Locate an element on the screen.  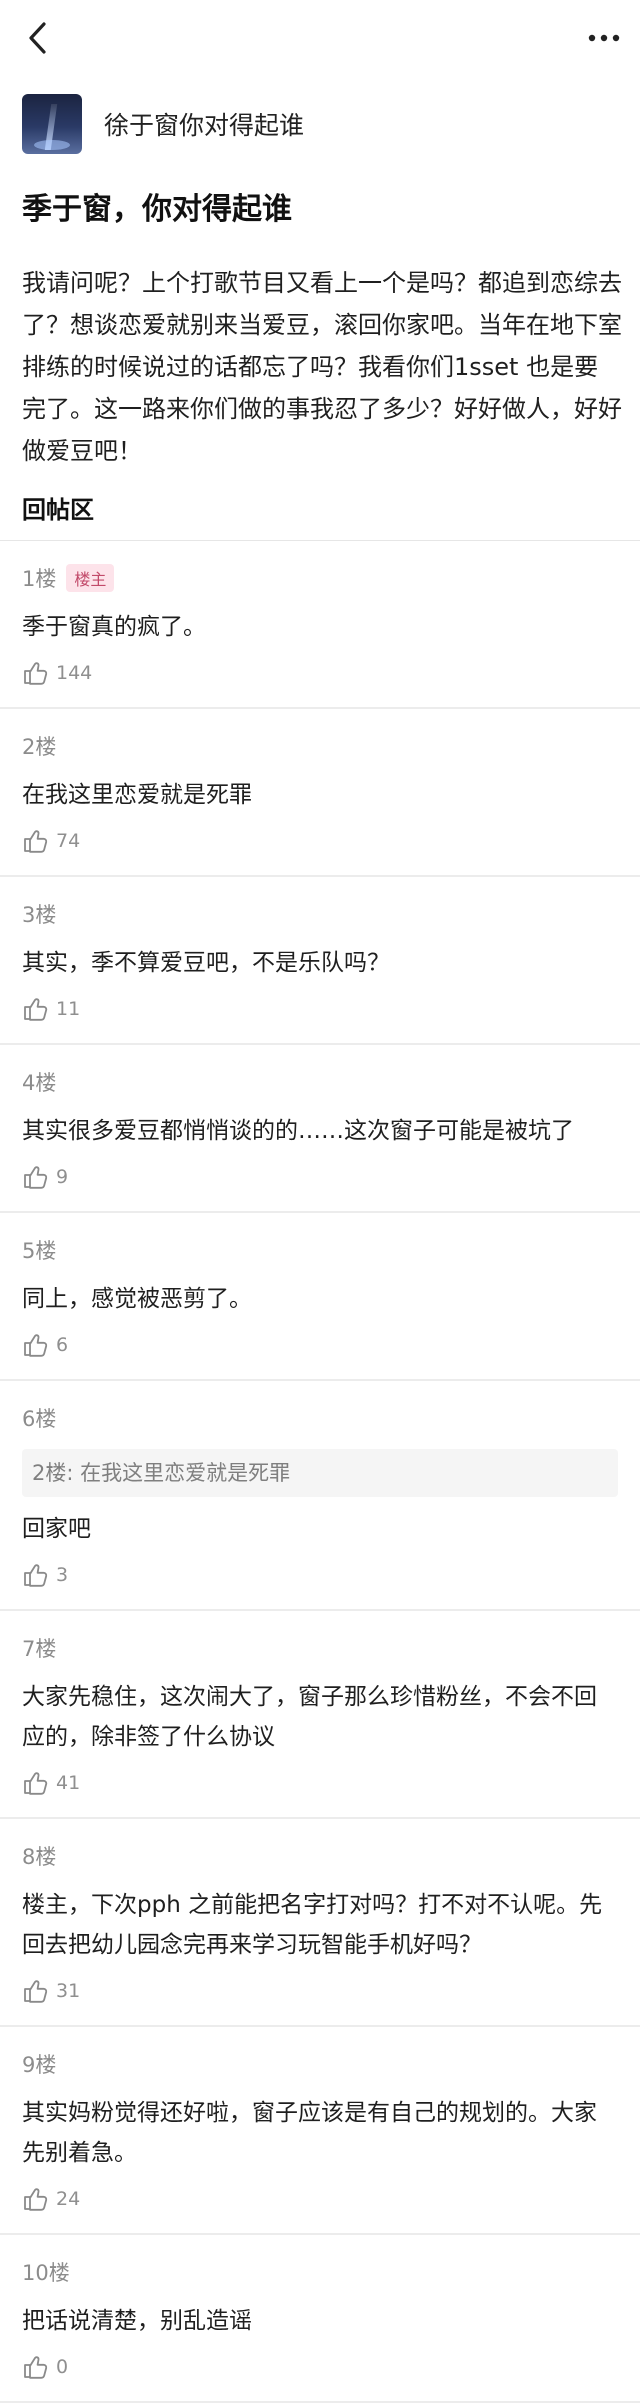
replies-section-title: 回帖区 is located at coordinates (58, 510).